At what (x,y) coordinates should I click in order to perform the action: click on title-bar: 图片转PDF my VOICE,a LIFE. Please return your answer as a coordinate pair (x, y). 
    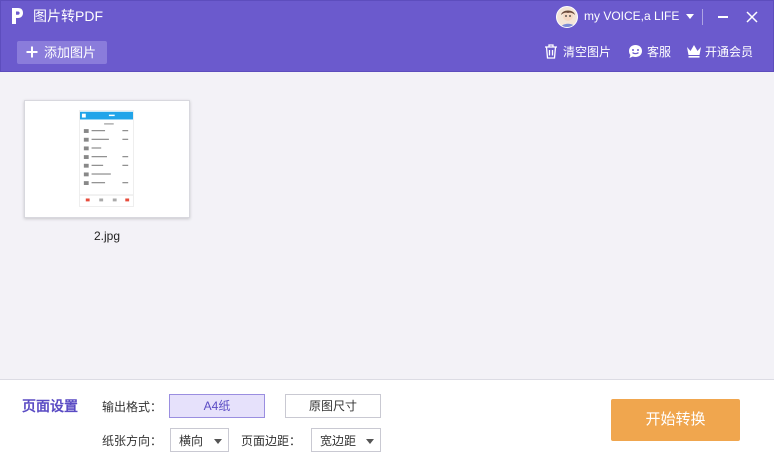
    Looking at the image, I should click on (387, 17).